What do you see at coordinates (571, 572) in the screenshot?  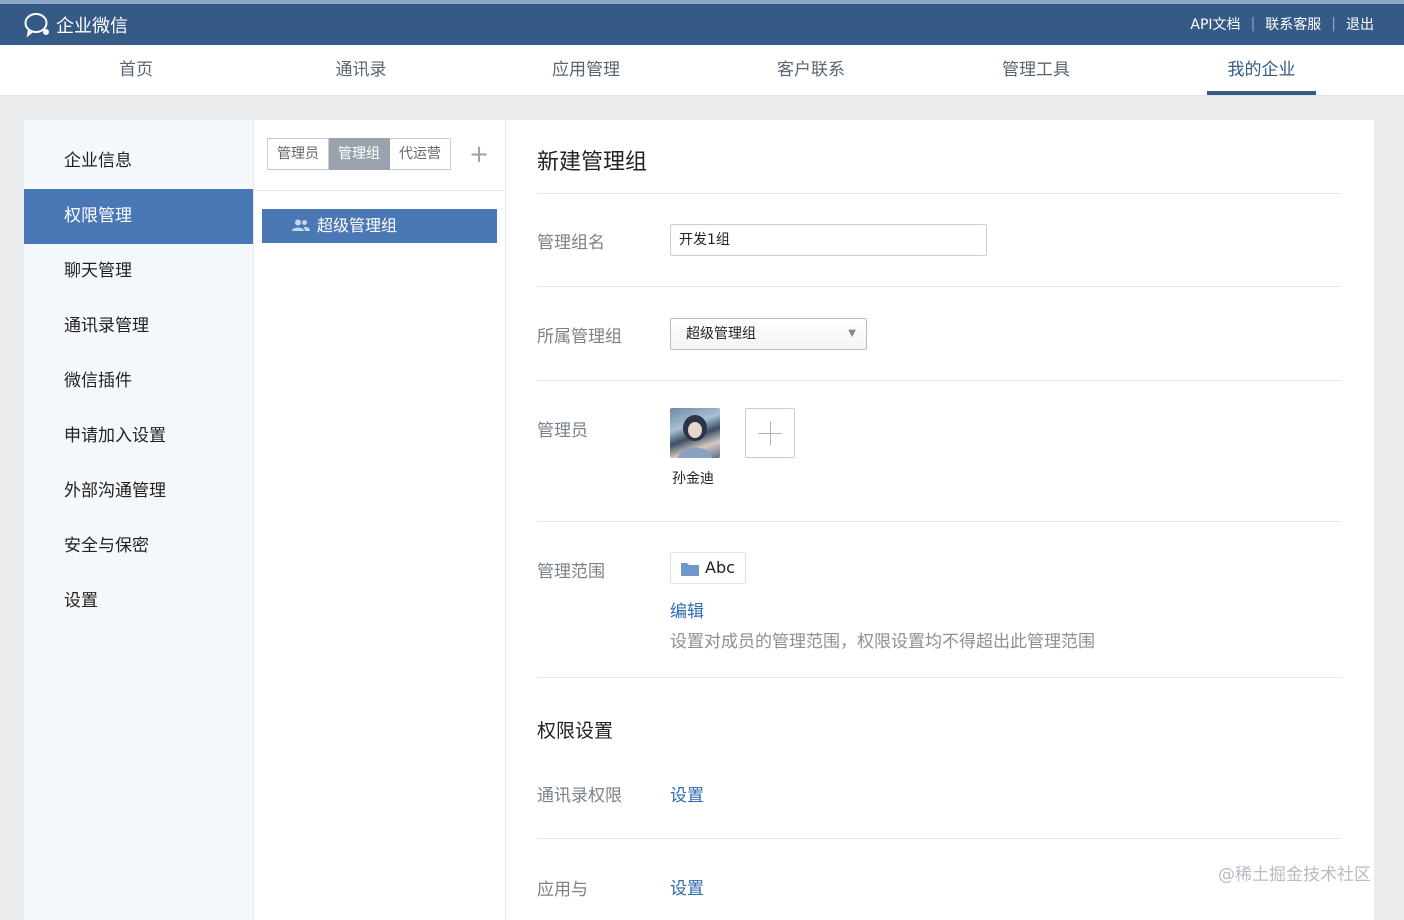 I see `scope-label: 管理范围` at bounding box center [571, 572].